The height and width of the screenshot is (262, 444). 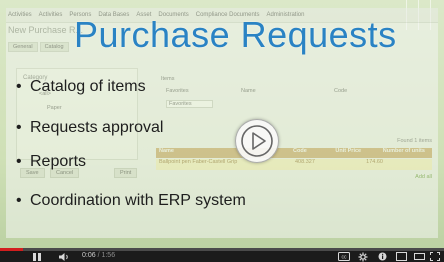 I want to click on bullet-item: • Reports, so click(x=51, y=161).